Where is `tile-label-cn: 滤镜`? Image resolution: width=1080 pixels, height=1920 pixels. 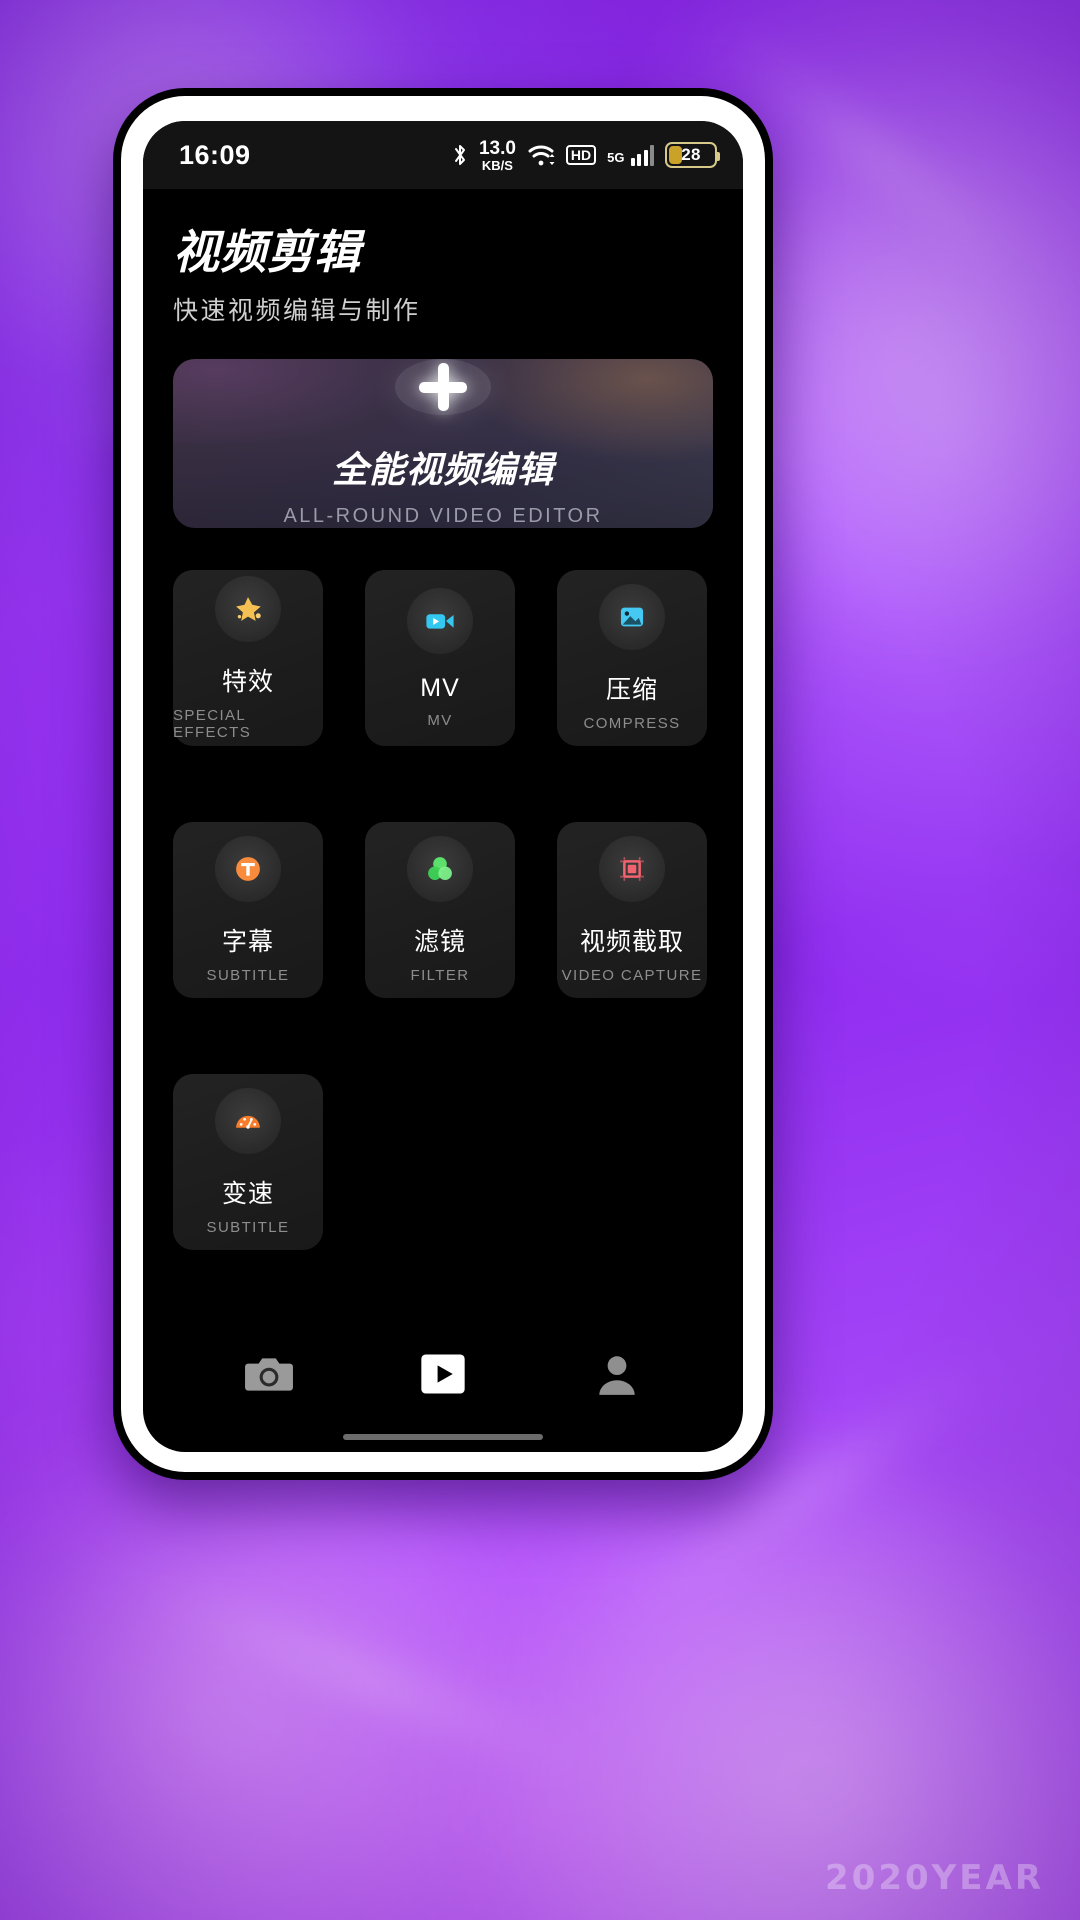 tile-label-cn: 滤镜 is located at coordinates (439, 942).